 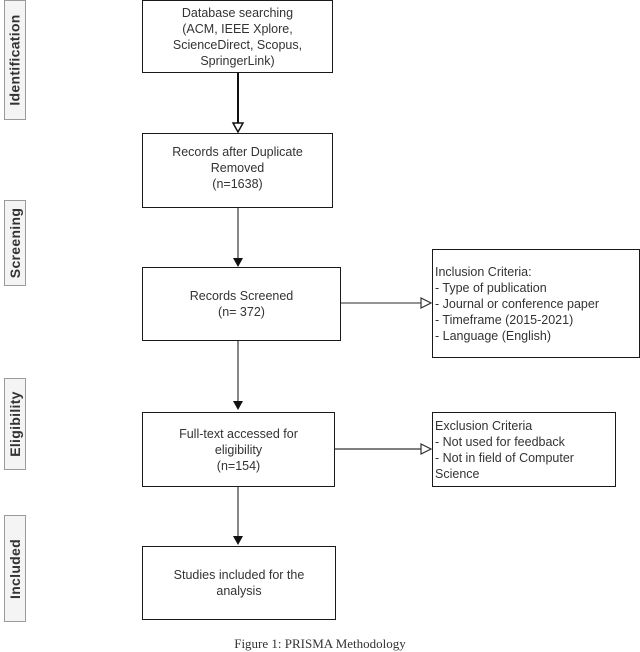 I want to click on box-text-line: (n= 372), so click(x=241, y=312).